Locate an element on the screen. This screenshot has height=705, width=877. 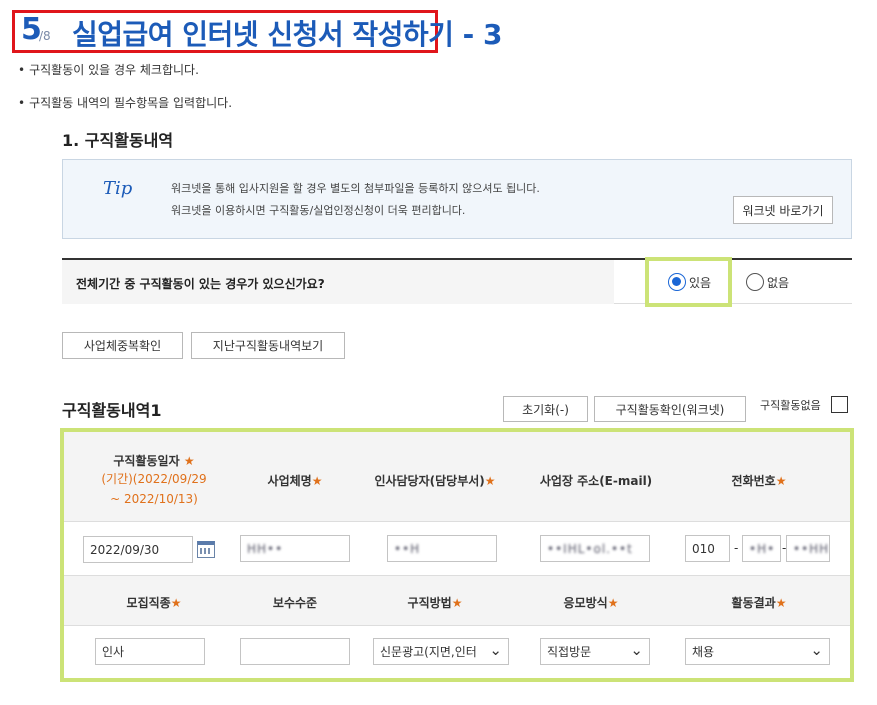
phone-part3-input: ••HH is located at coordinates (808, 548).